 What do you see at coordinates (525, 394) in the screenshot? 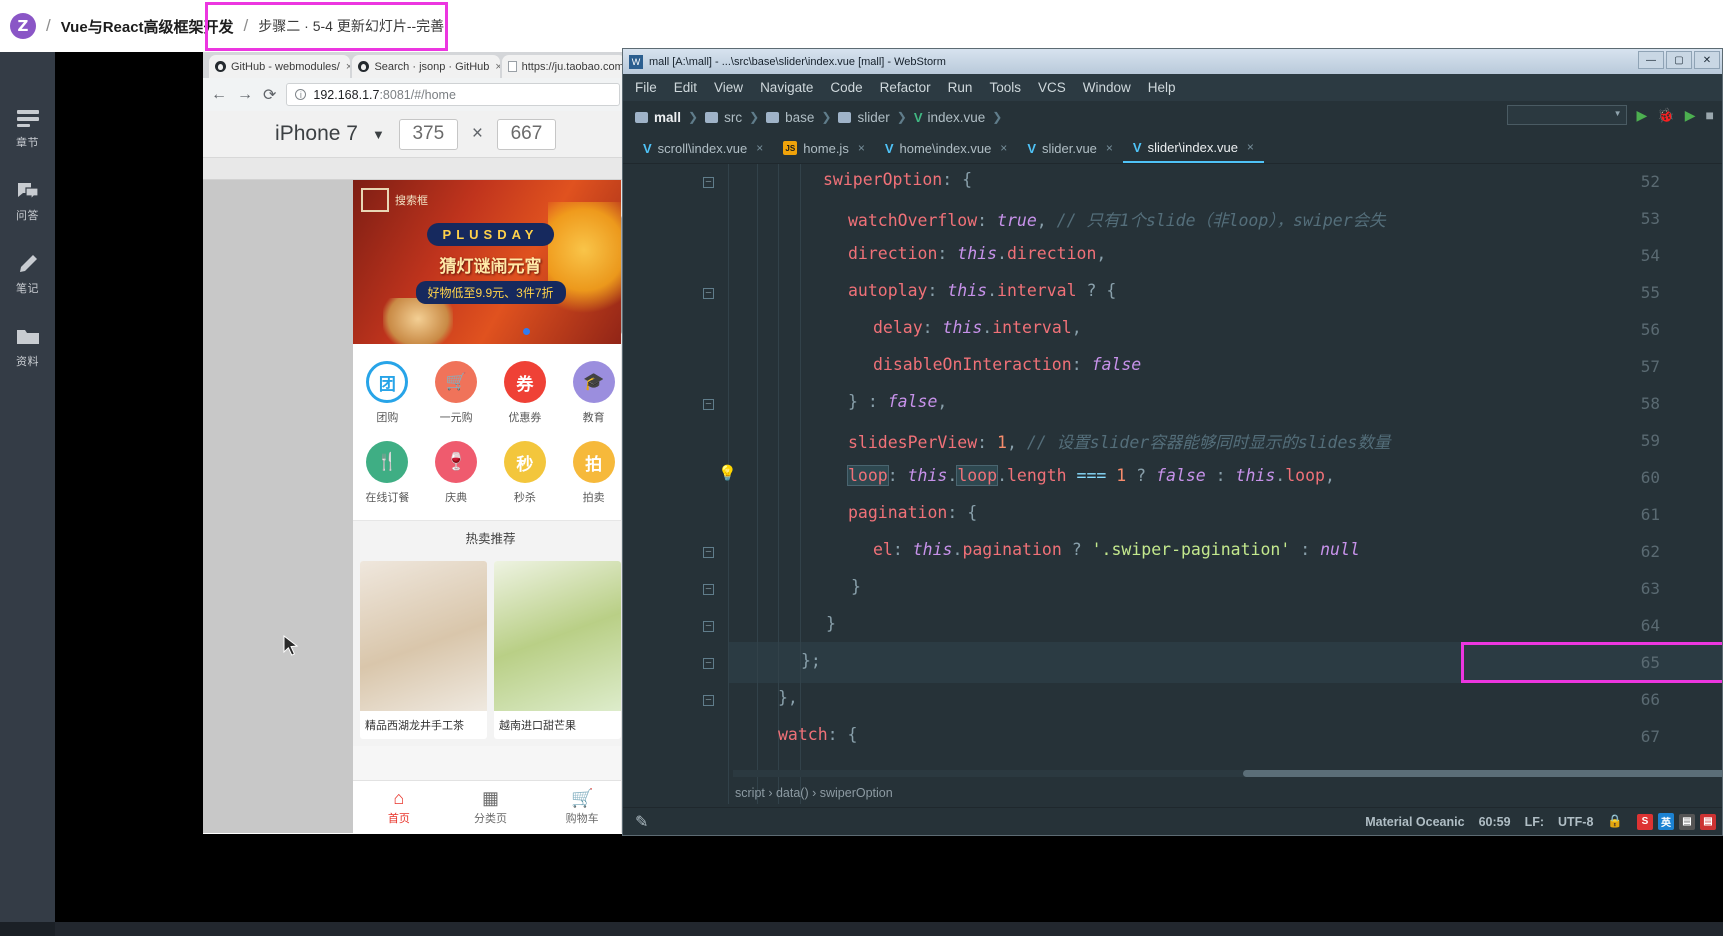
I see `grid-item-youhuiquan: 券 优惠券` at bounding box center [525, 394].